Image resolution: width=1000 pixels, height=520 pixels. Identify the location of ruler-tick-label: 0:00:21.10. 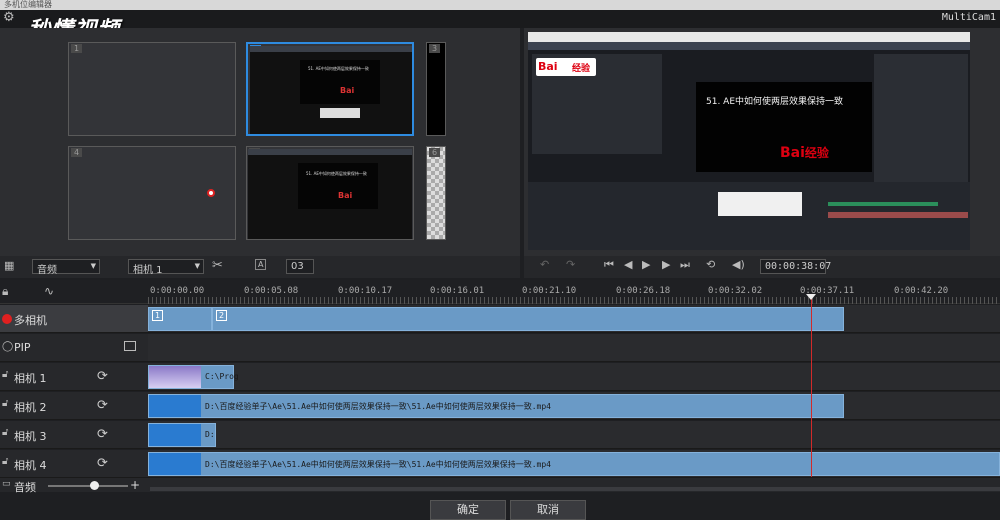
(549, 291).